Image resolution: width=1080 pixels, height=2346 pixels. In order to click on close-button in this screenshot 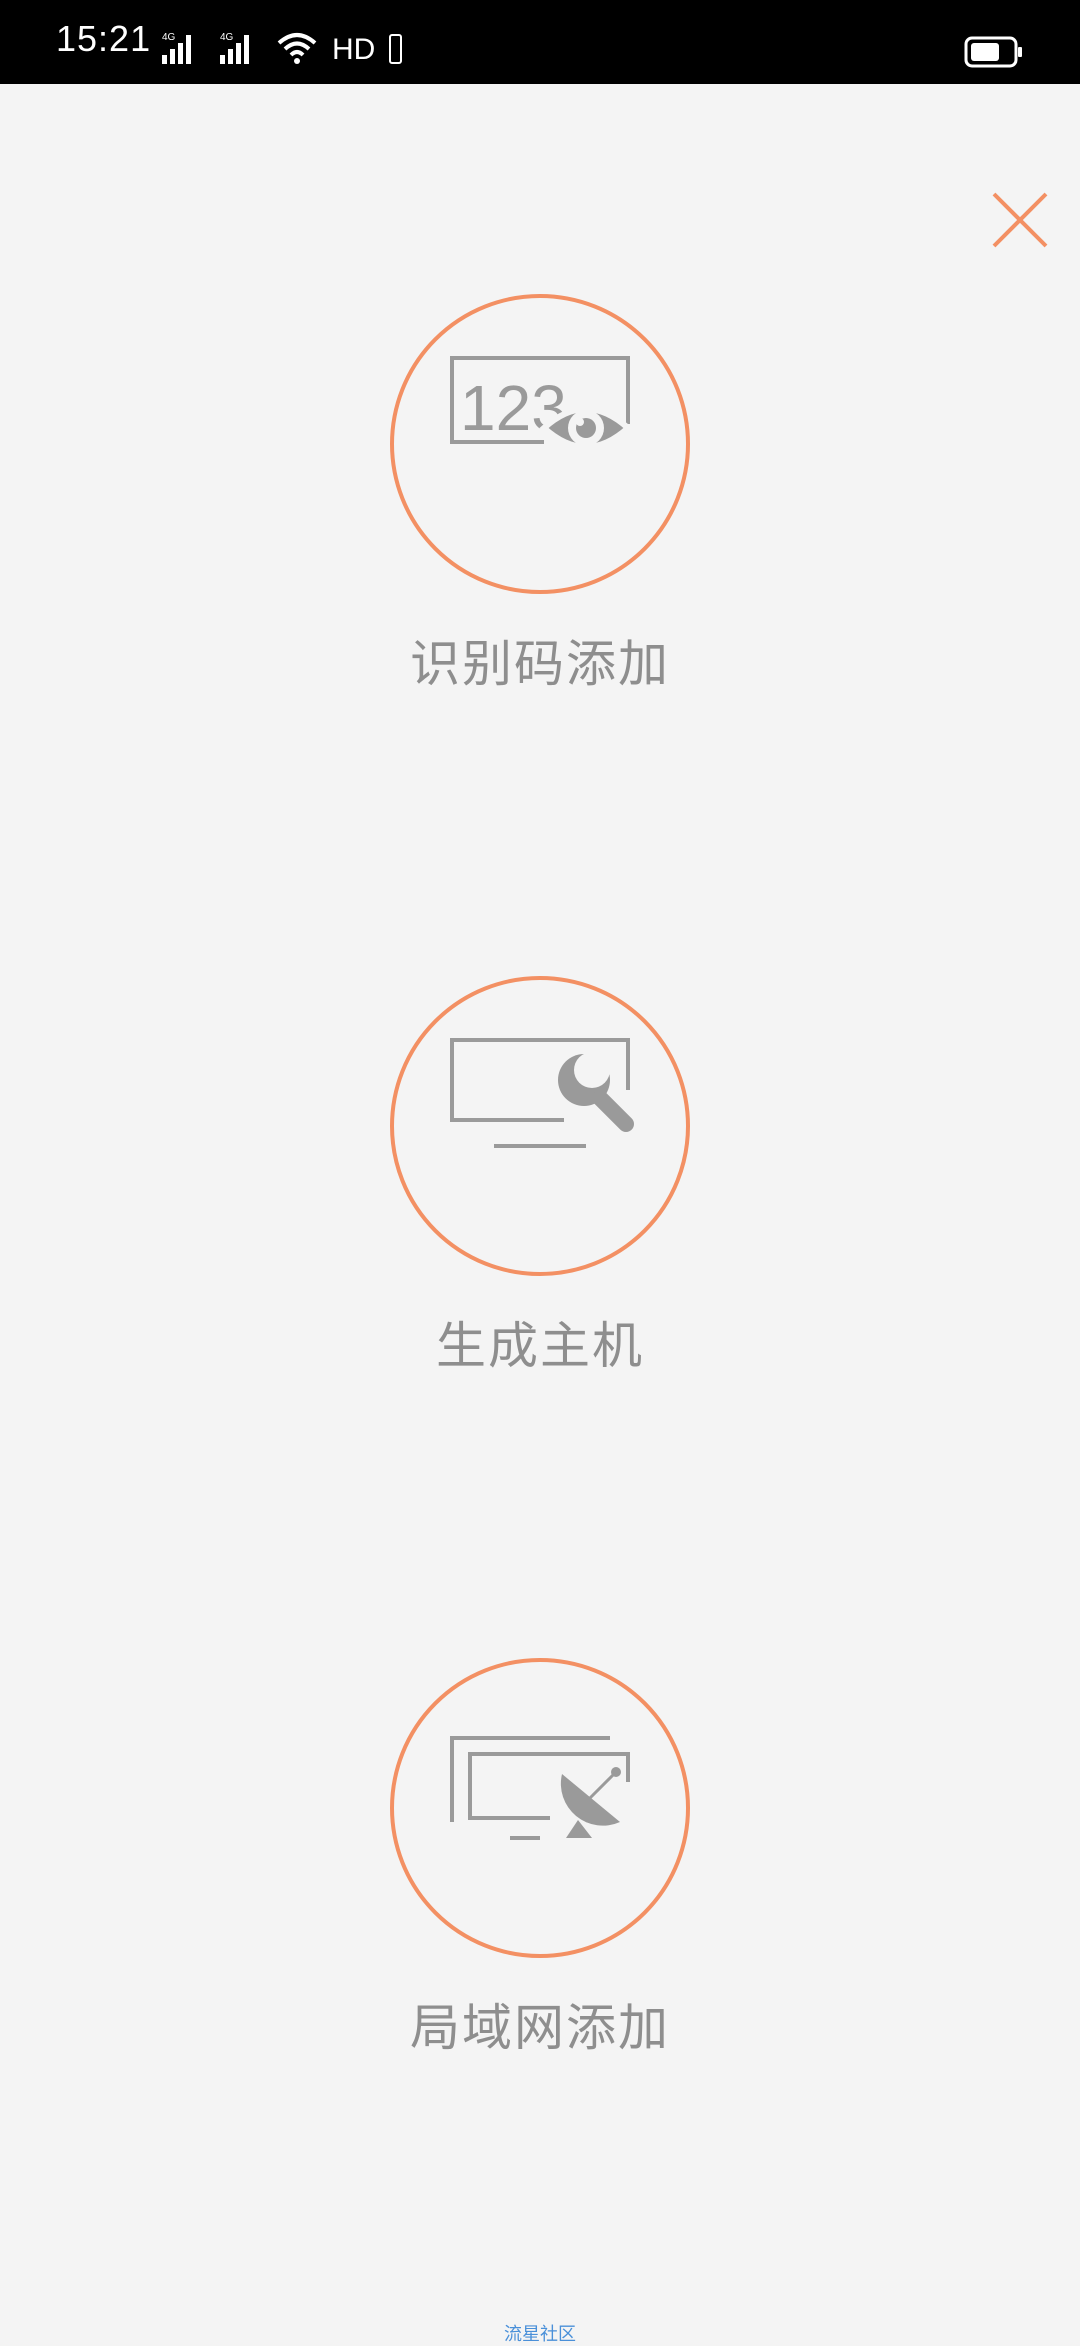, I will do `click(1020, 220)`.